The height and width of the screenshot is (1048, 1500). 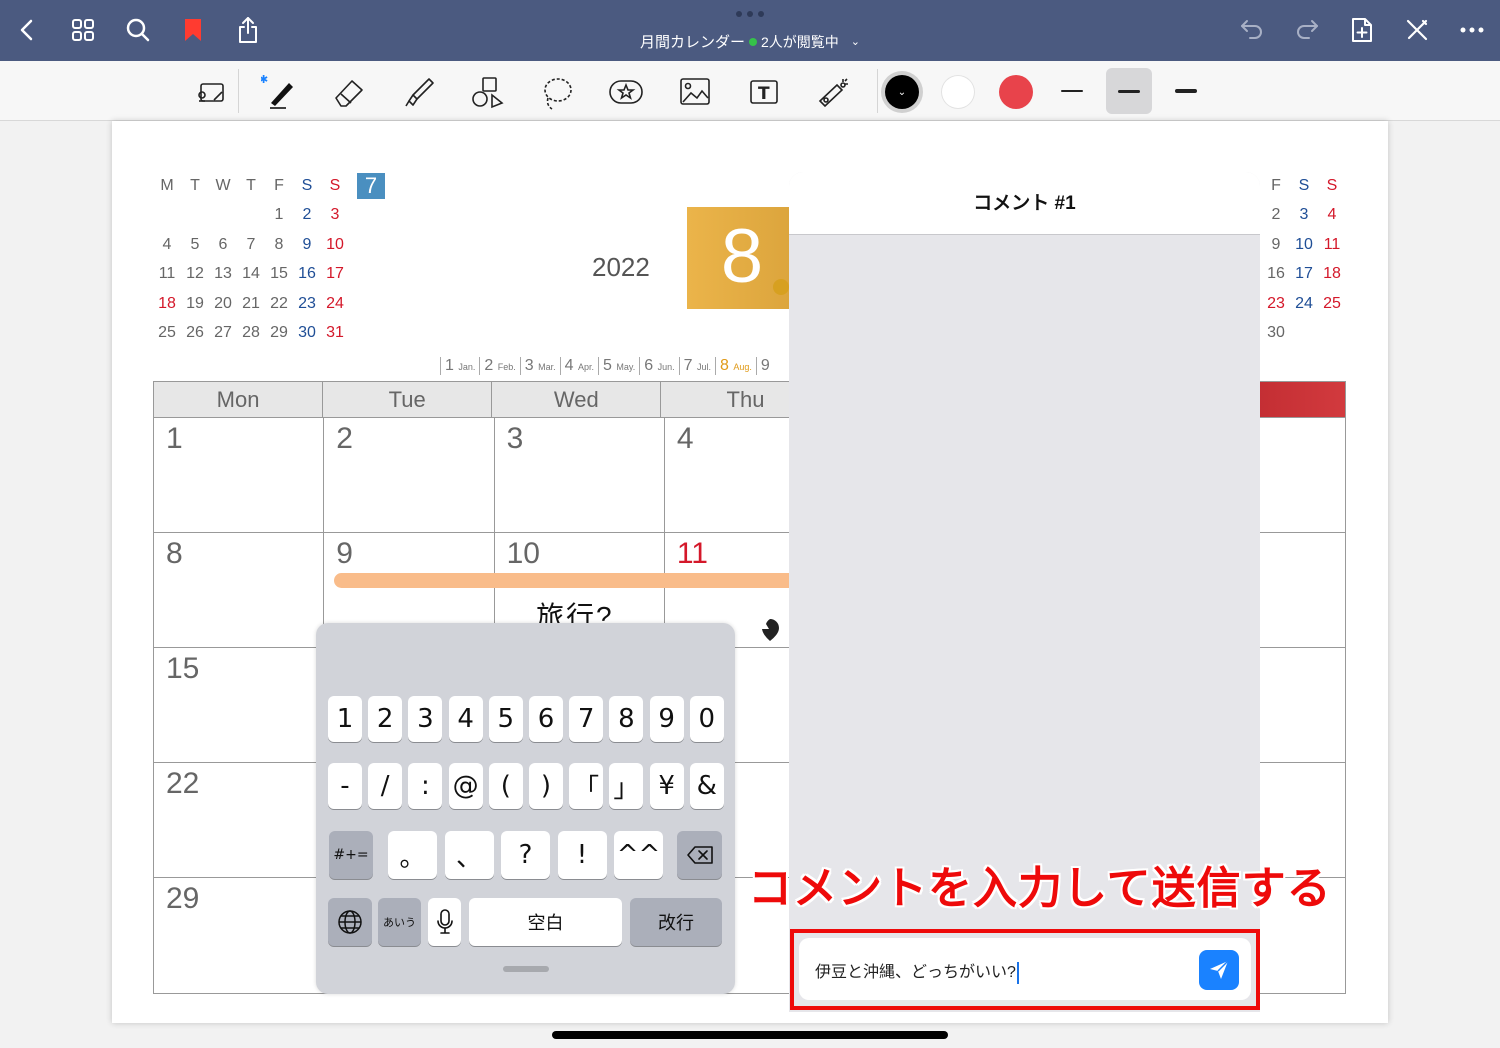 I want to click on keyboard-key: 3, so click(x=425, y=719).